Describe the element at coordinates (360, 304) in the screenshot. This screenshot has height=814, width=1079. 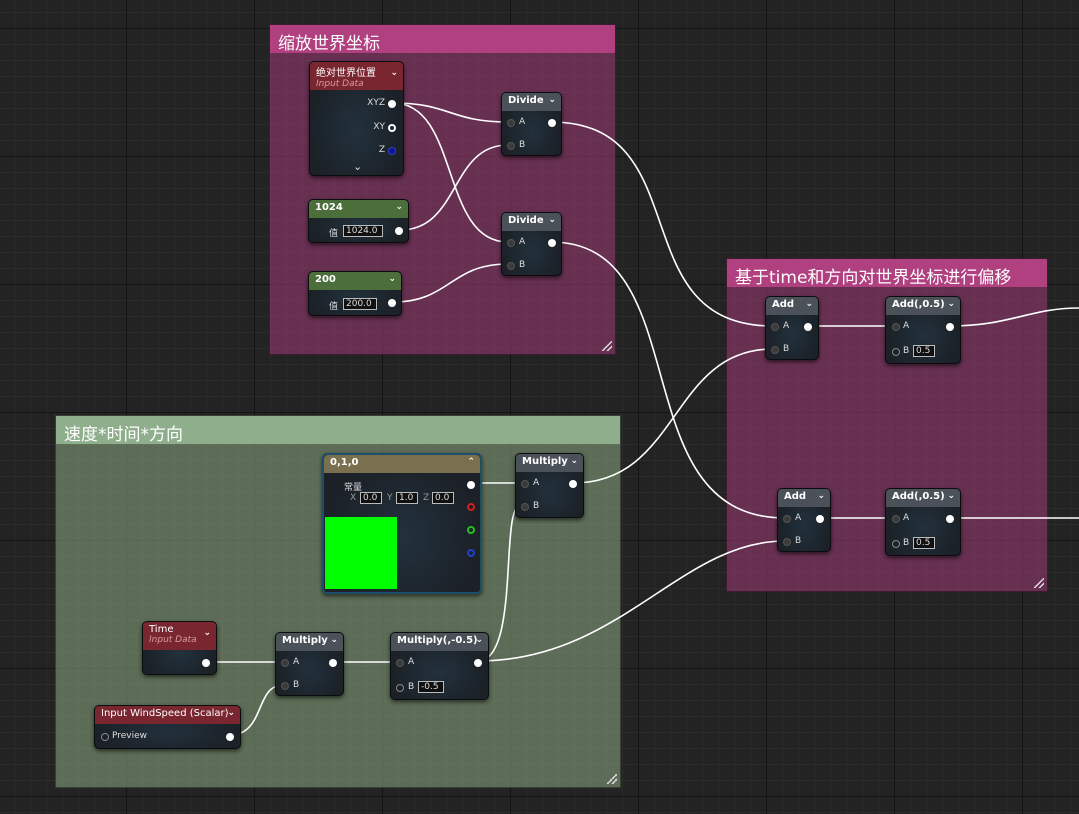
I see `value-input: 200.0` at that location.